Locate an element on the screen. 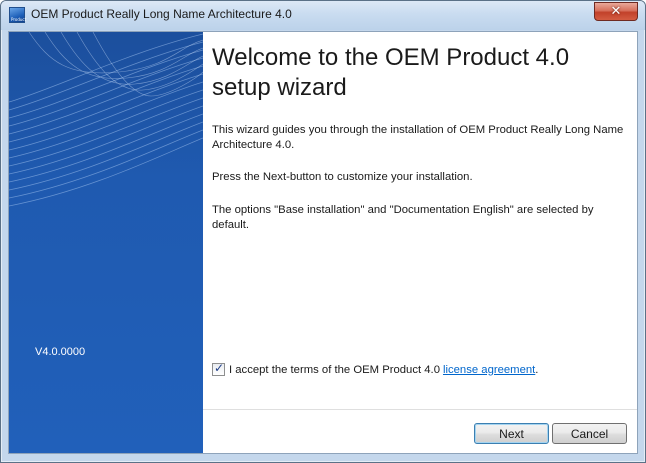 The width and height of the screenshot is (646, 463). app-icon-label: Product is located at coordinates (19, 19).